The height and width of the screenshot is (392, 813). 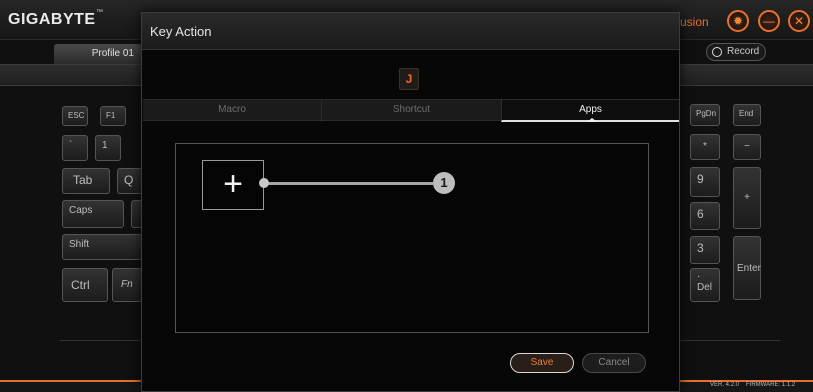 I want to click on minimize-button: —, so click(x=769, y=21).